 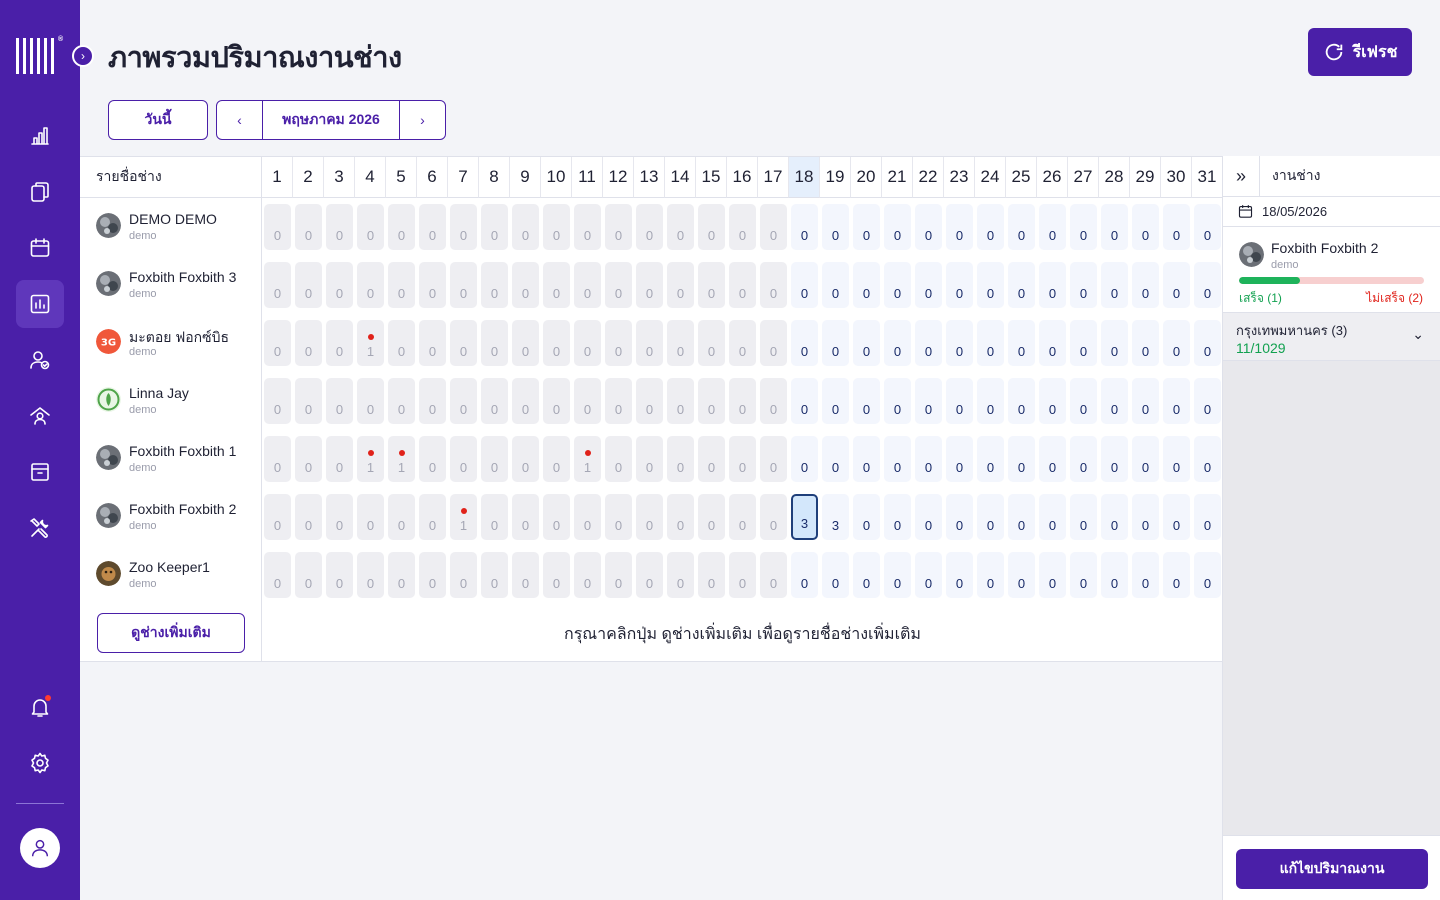 What do you see at coordinates (331, 120) in the screenshot?
I see `month-label: พฤษภาคม 2026` at bounding box center [331, 120].